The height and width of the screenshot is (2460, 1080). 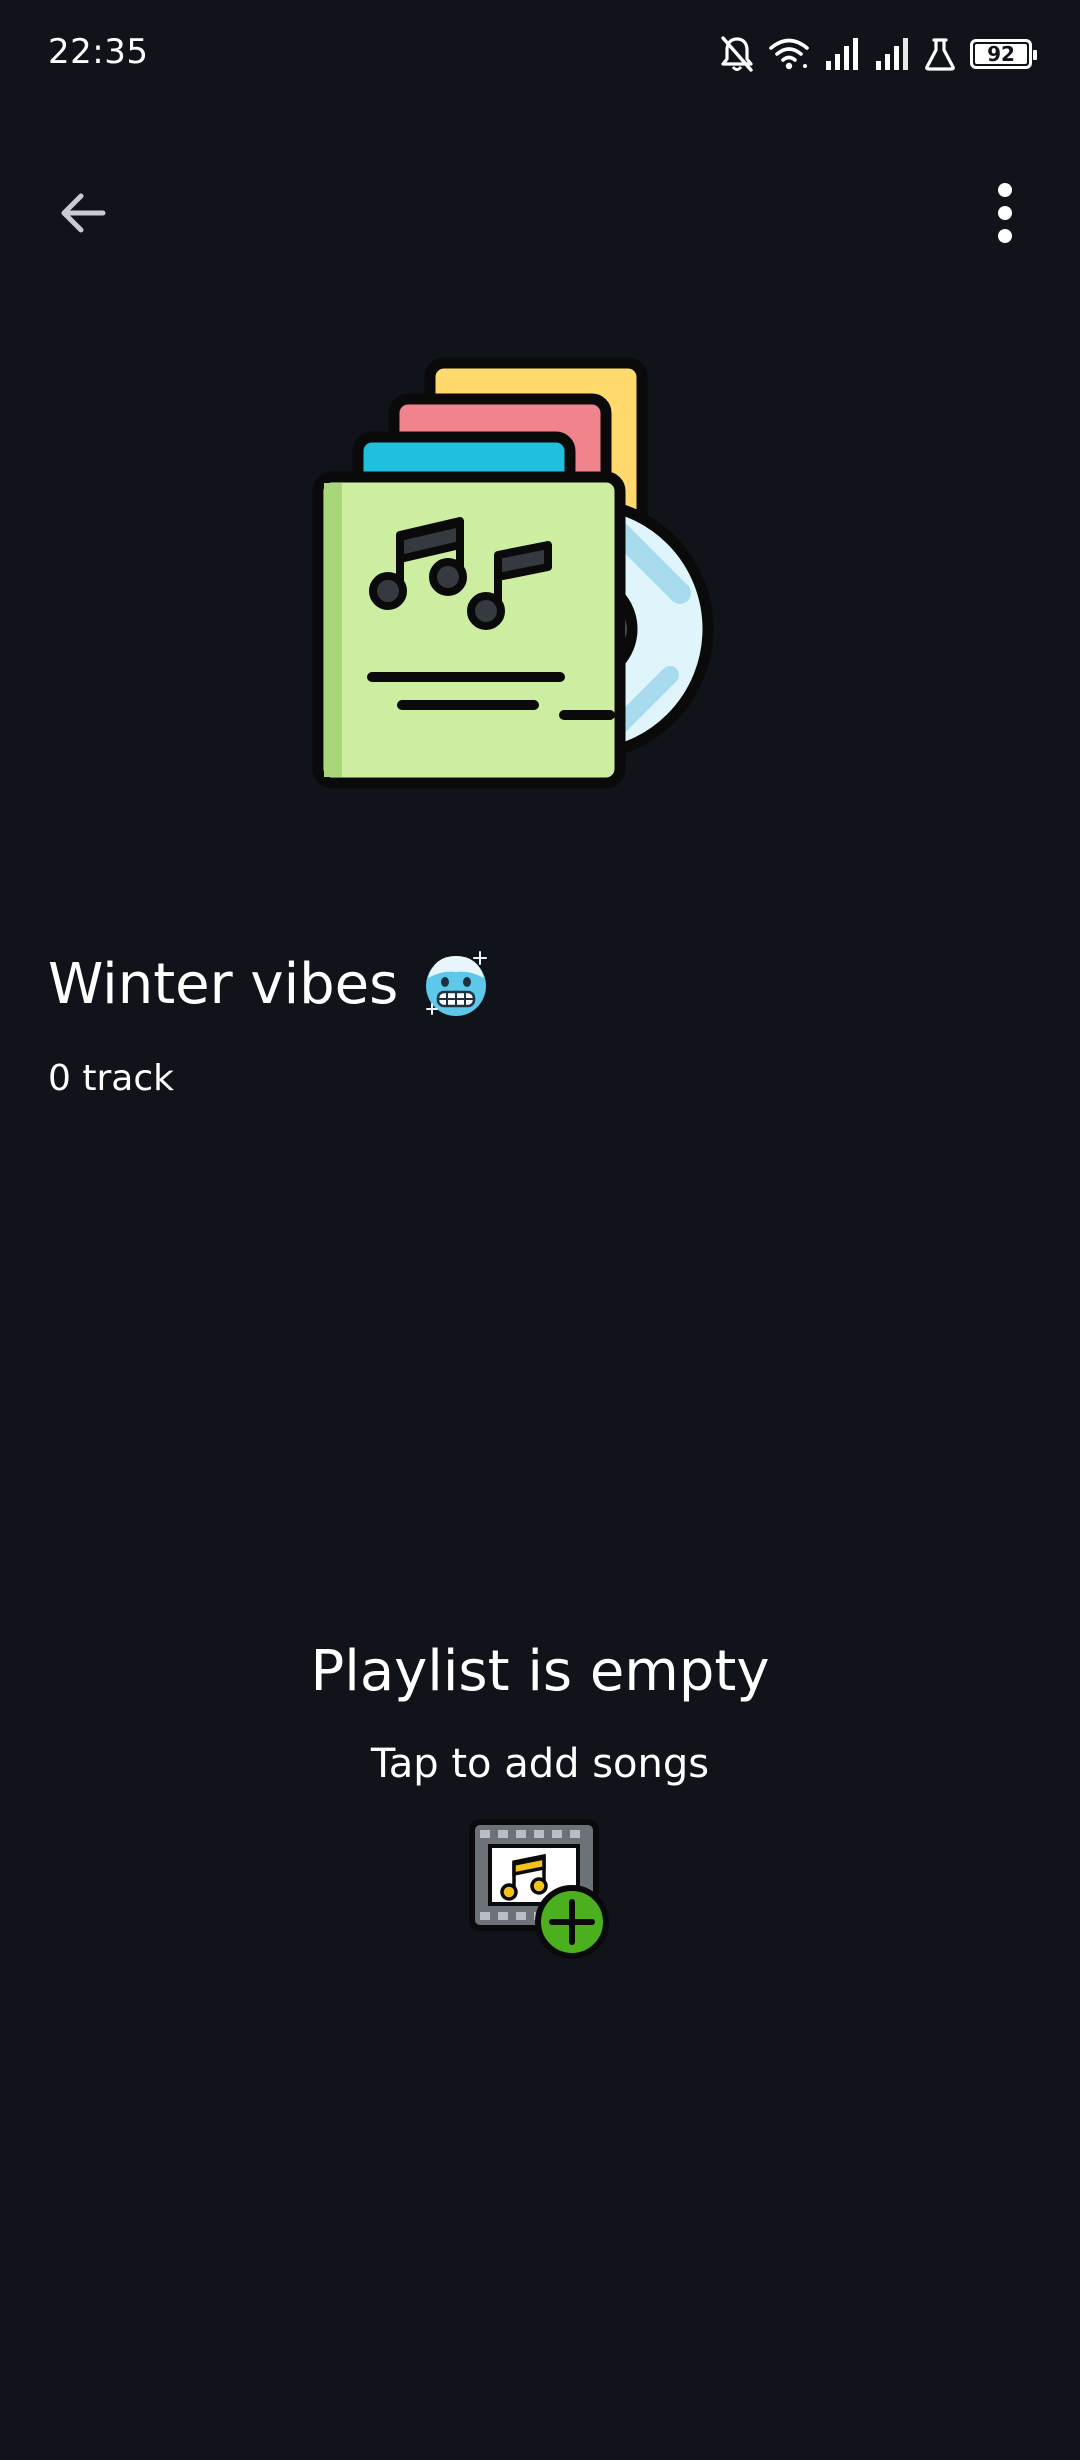 I want to click on empty-state: Playlist is empty Tap to add songs, so click(x=540, y=1711).